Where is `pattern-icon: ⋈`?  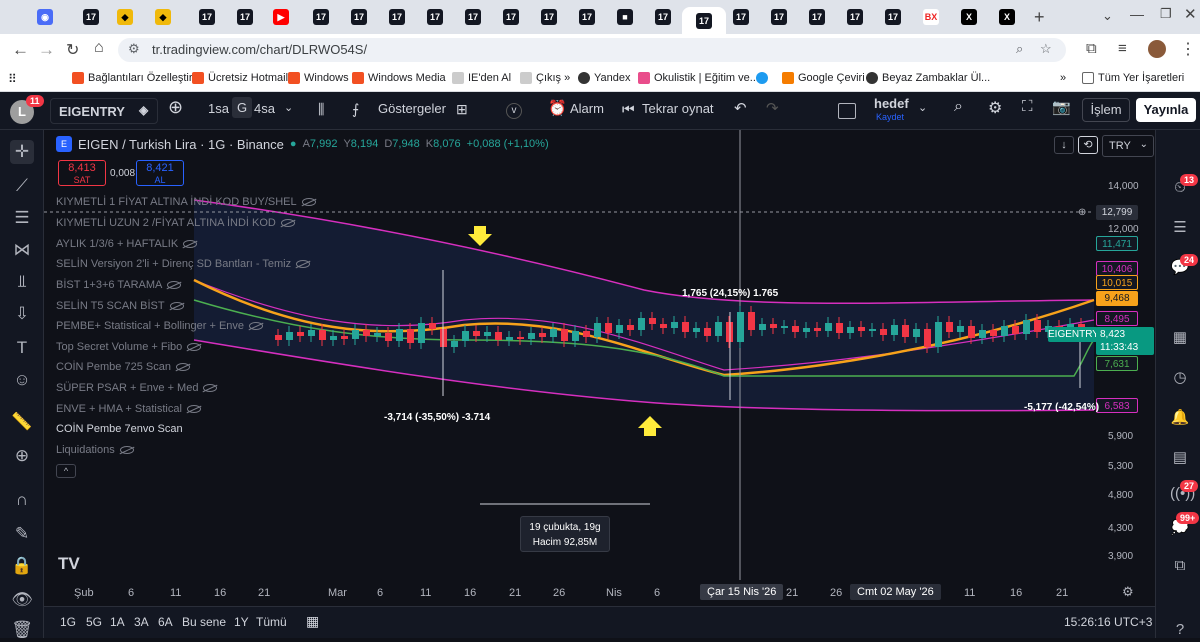 pattern-icon: ⋈ is located at coordinates (22, 250).